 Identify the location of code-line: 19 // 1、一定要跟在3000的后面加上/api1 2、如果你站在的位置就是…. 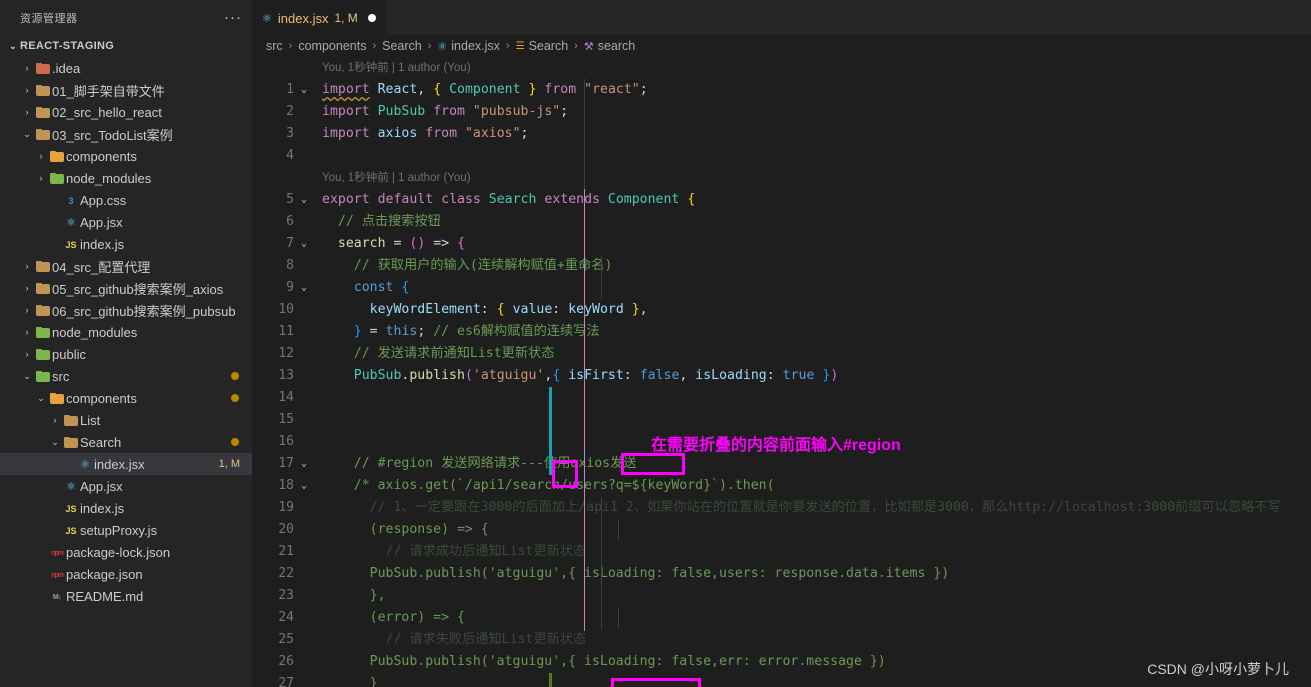
(781, 508).